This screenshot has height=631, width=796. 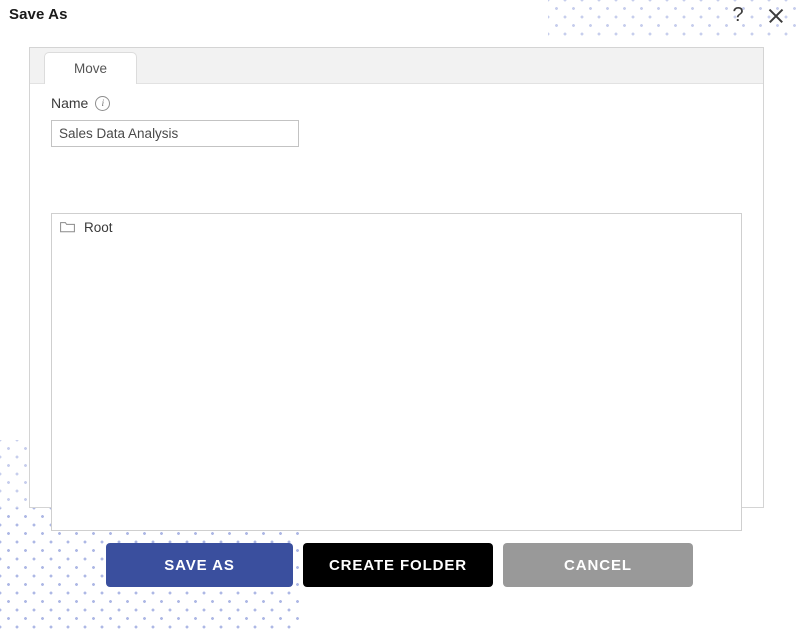 What do you see at coordinates (103, 103) in the screenshot?
I see `info-icon: i` at bounding box center [103, 103].